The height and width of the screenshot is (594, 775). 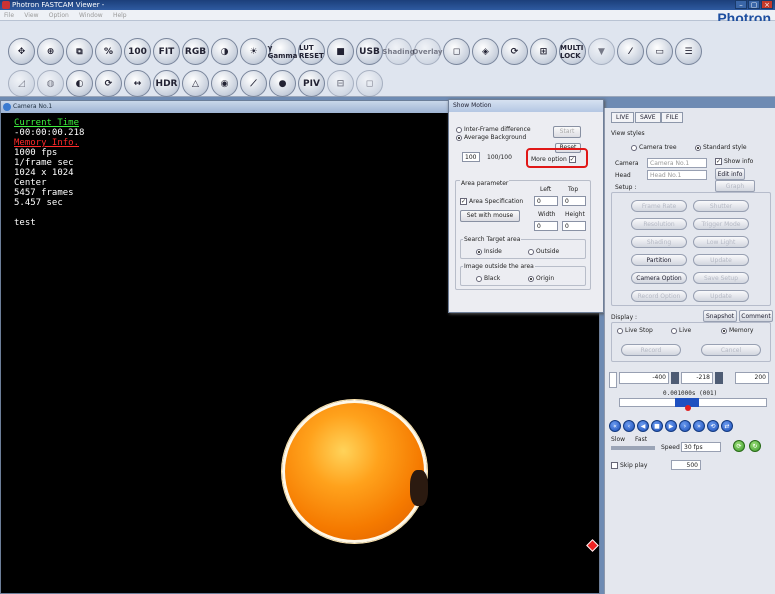 I want to click on reload-green-icon: ↻, so click(x=755, y=446).